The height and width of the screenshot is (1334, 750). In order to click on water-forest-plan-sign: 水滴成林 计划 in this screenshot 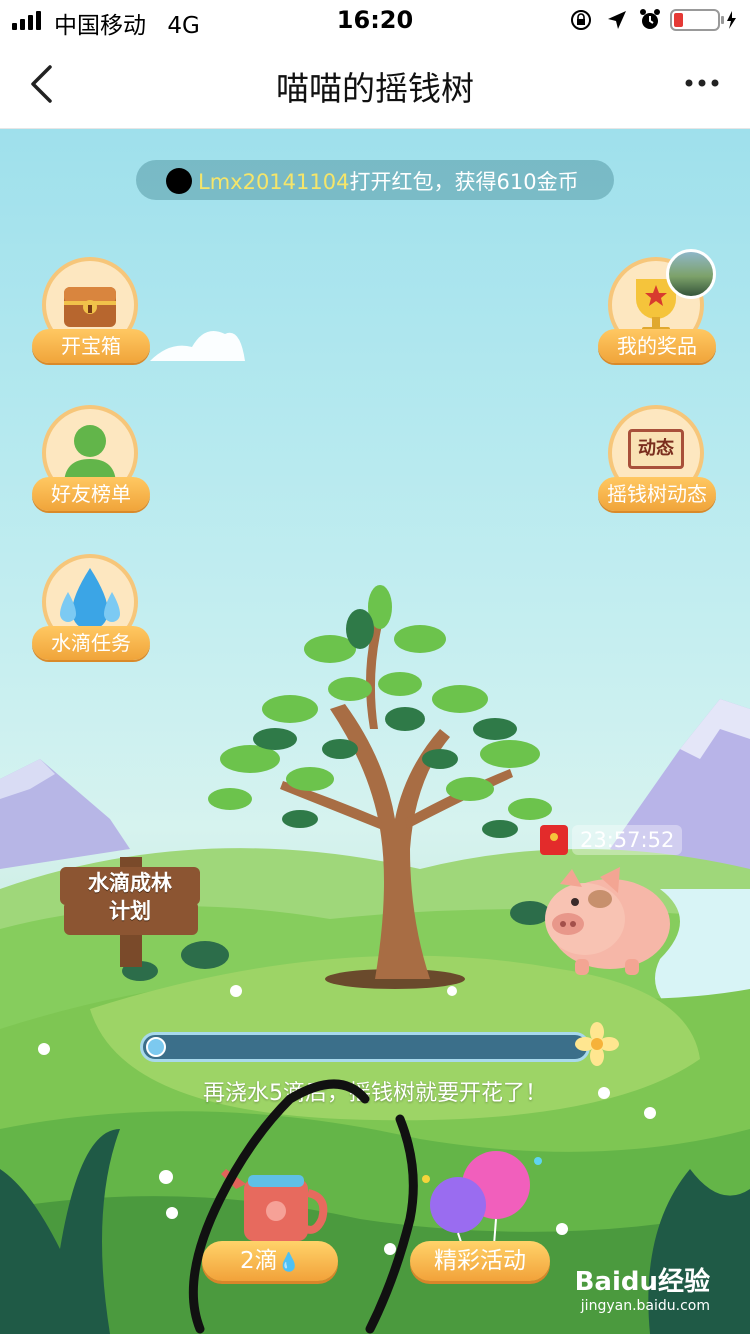, I will do `click(130, 897)`.